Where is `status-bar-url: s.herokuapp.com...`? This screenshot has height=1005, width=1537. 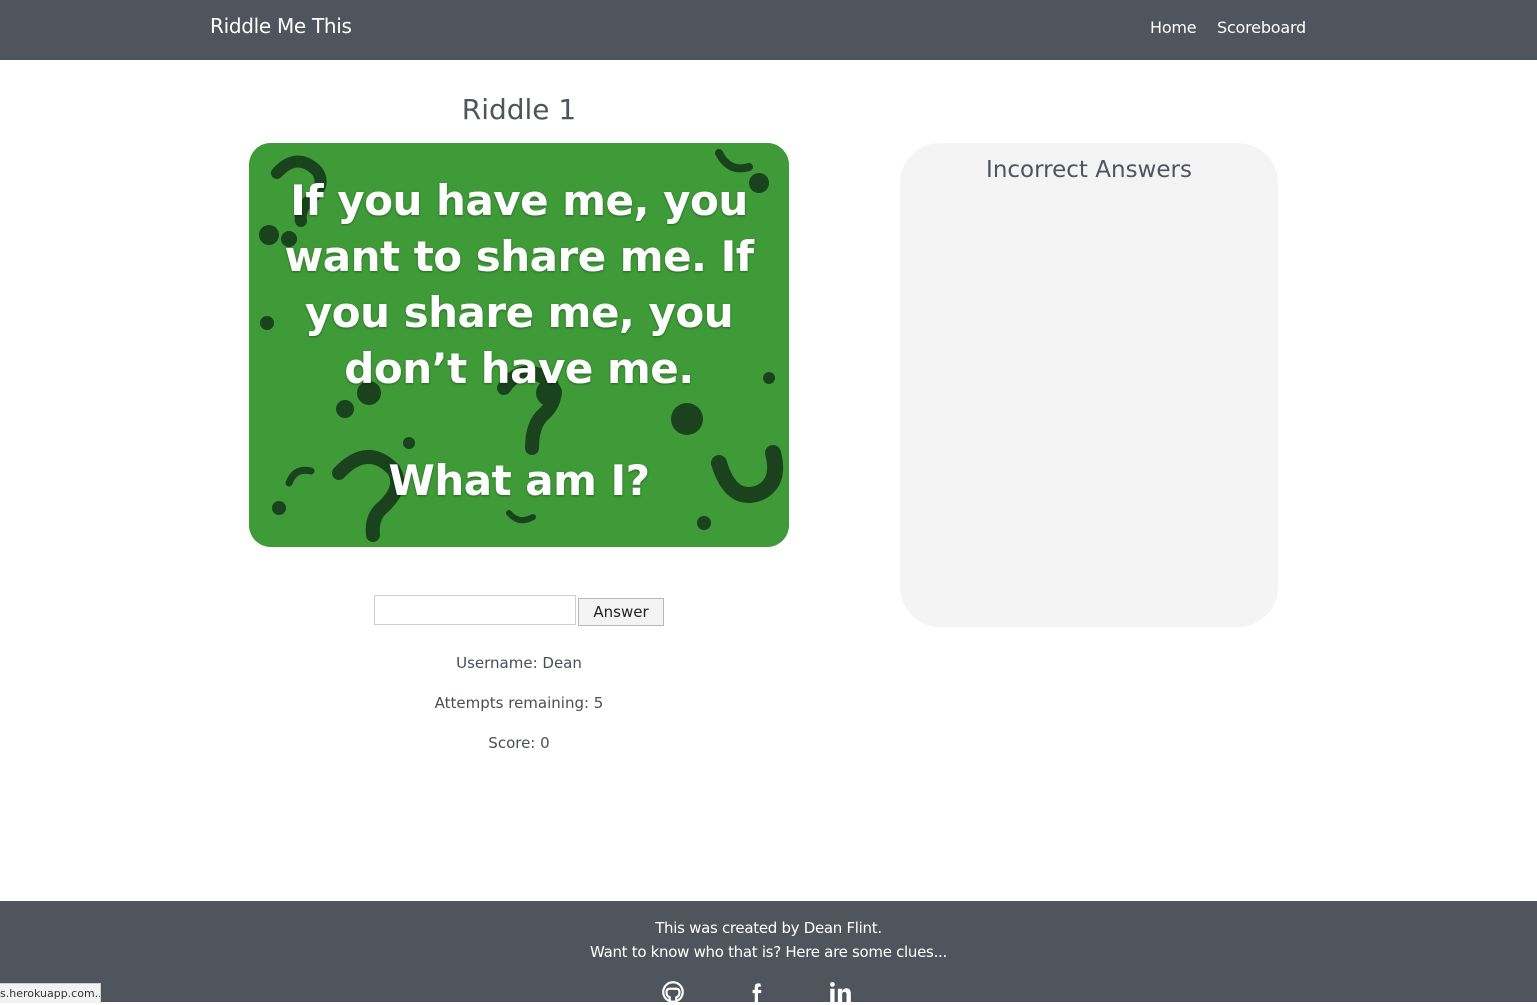 status-bar-url: s.herokuapp.com... is located at coordinates (50, 993).